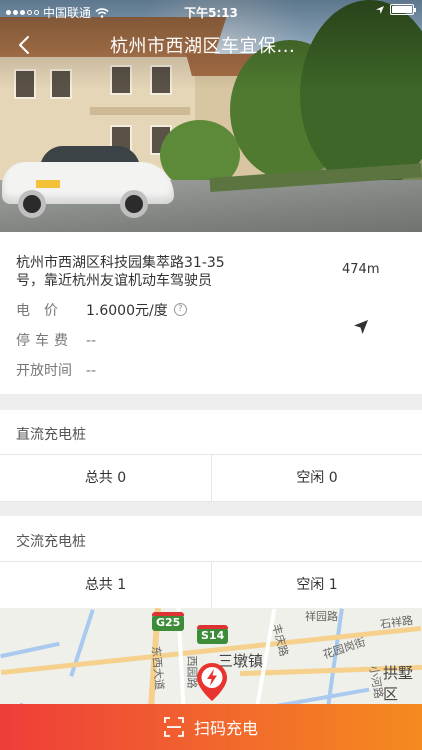  Describe the element at coordinates (105, 585) in the screenshot. I see `ac-total: 总共 1` at that location.